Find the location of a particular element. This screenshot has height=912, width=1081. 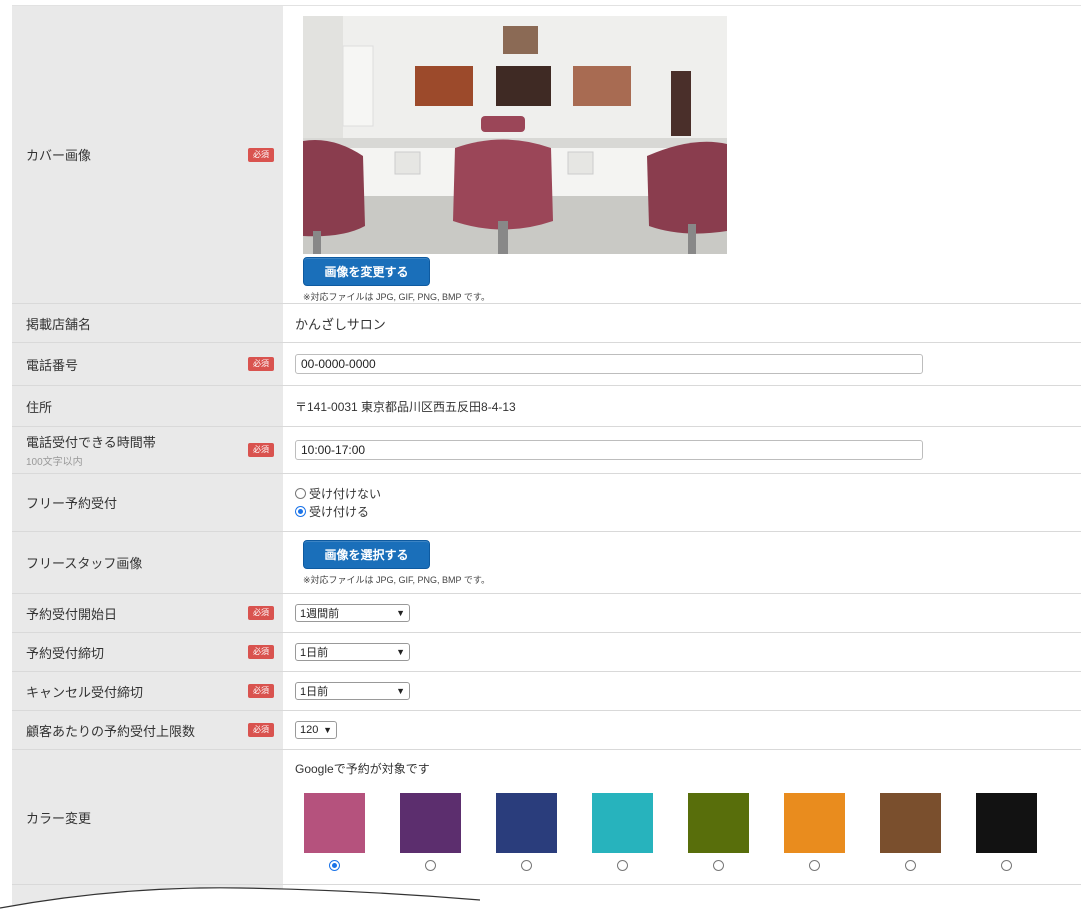

store-name-label: 掲載店舗名 is located at coordinates (59, 324).